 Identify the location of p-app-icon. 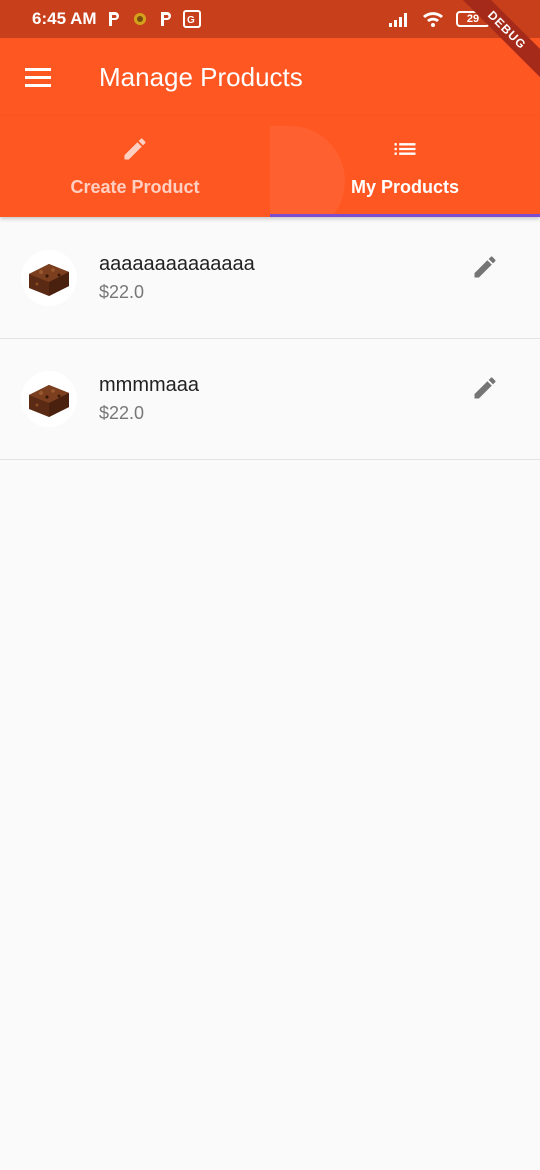
(114, 19).